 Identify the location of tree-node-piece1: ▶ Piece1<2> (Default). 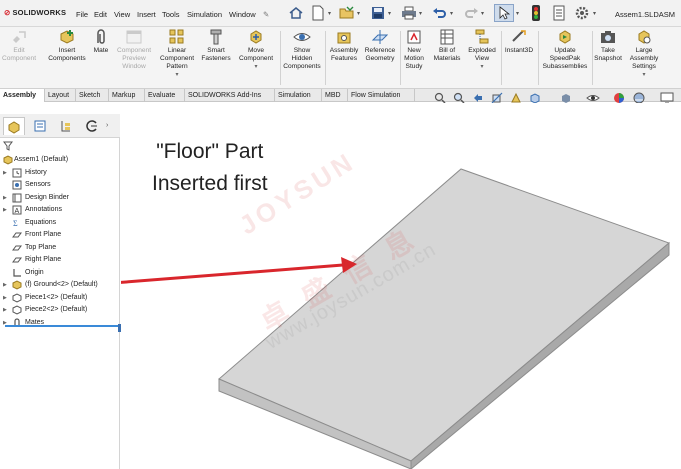
(59, 298).